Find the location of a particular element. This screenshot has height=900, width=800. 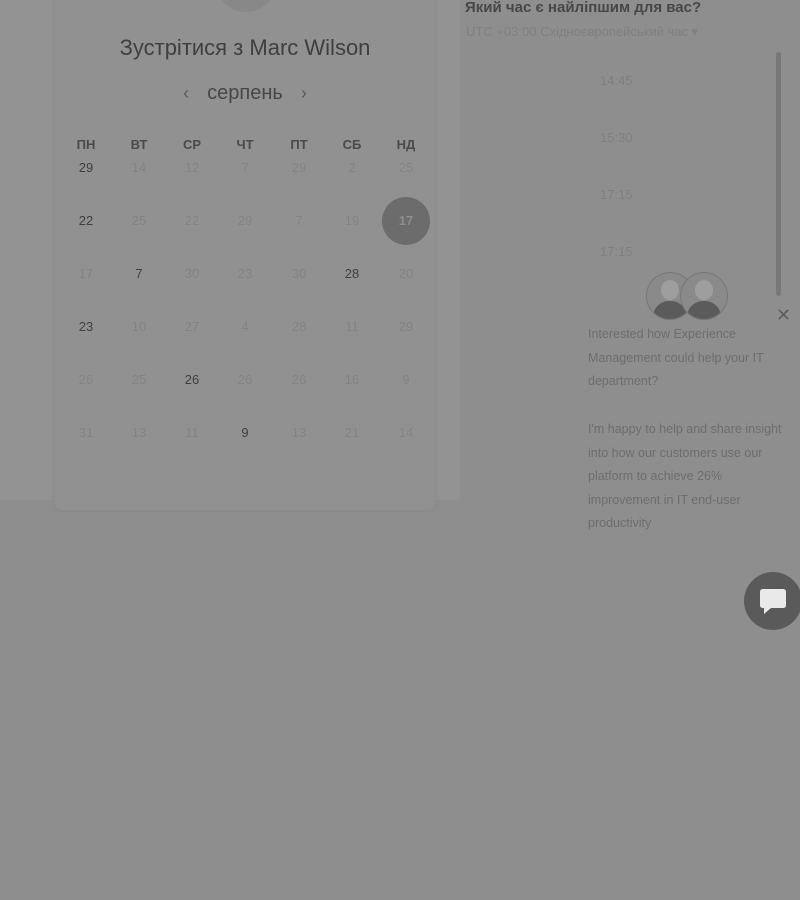

weekday-header: НД is located at coordinates (406, 144).